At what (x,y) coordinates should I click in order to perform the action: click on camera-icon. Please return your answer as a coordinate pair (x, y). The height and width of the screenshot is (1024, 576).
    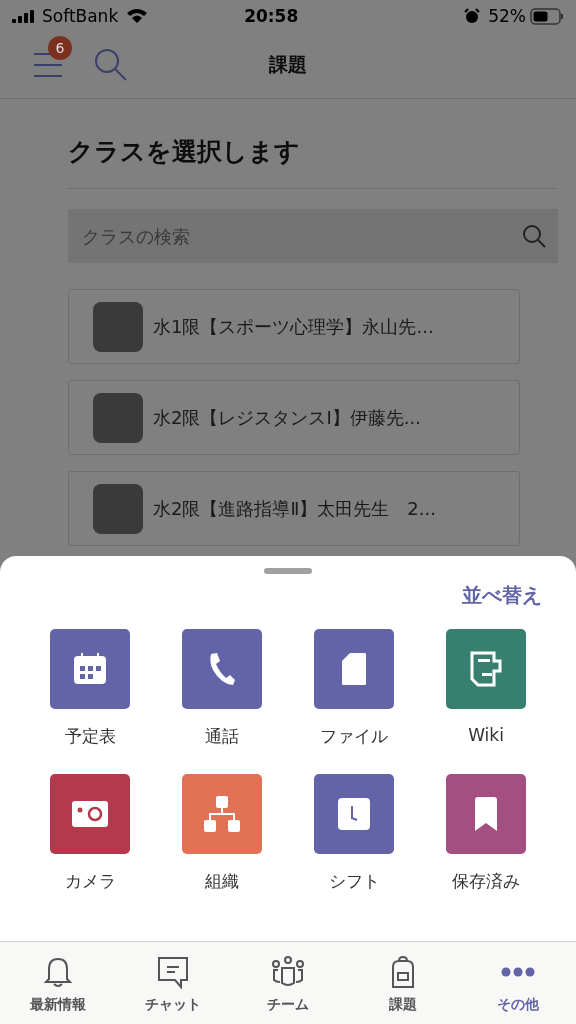
    Looking at the image, I should click on (90, 814).